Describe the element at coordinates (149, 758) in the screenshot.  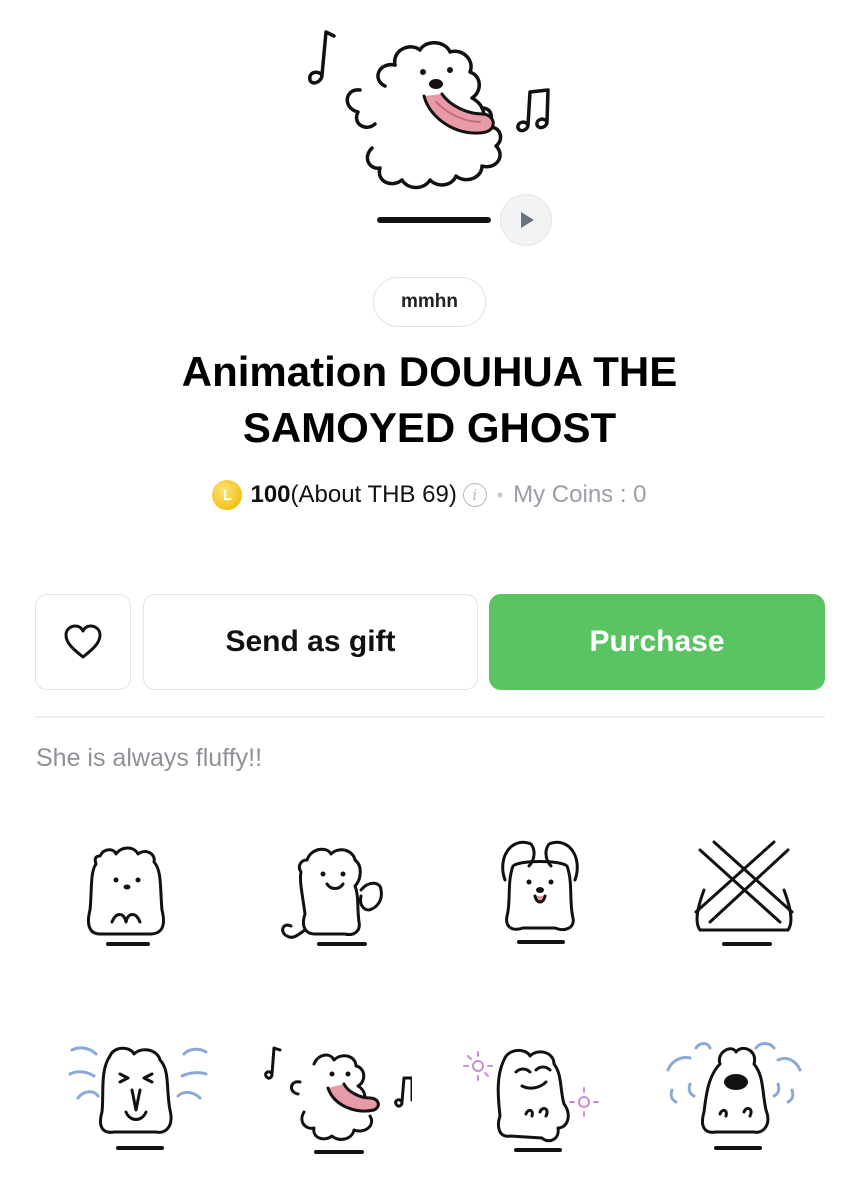
I see `description: She is always fluffy!!` at that location.